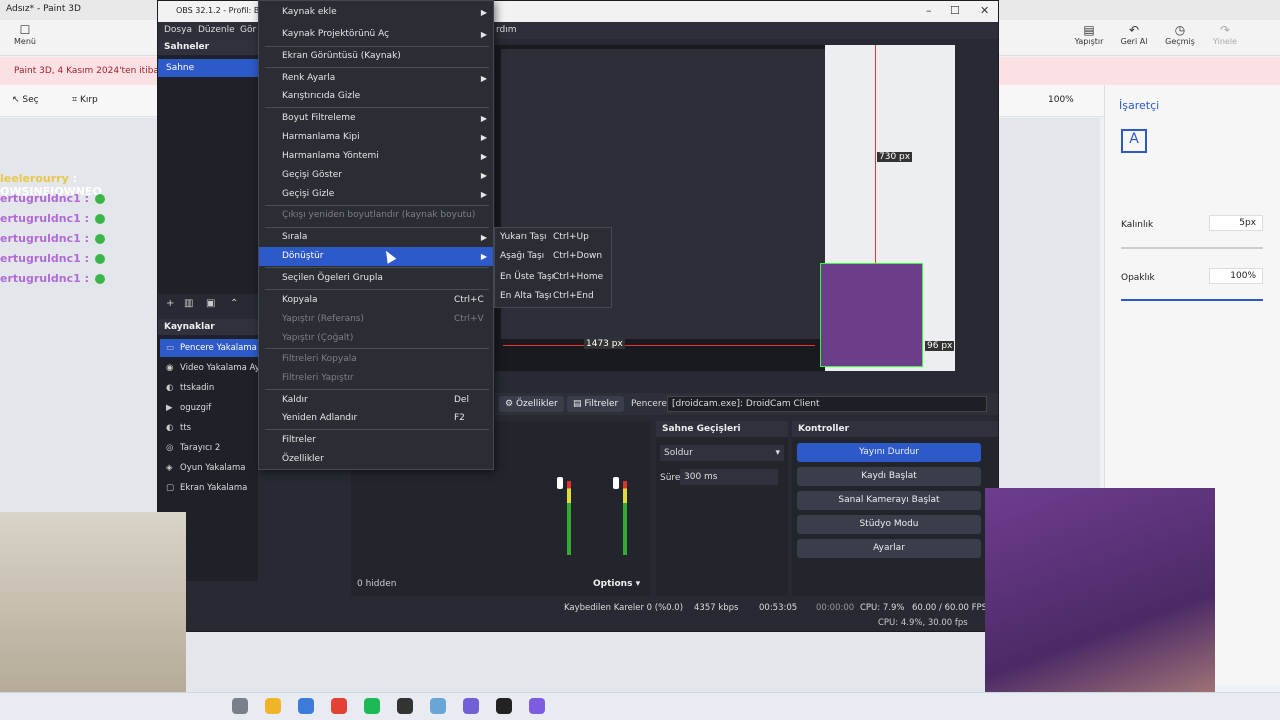 The width and height of the screenshot is (1280, 720). I want to click on menu-item-blend-mode: Harmanlama Kipi ▶, so click(376, 137).